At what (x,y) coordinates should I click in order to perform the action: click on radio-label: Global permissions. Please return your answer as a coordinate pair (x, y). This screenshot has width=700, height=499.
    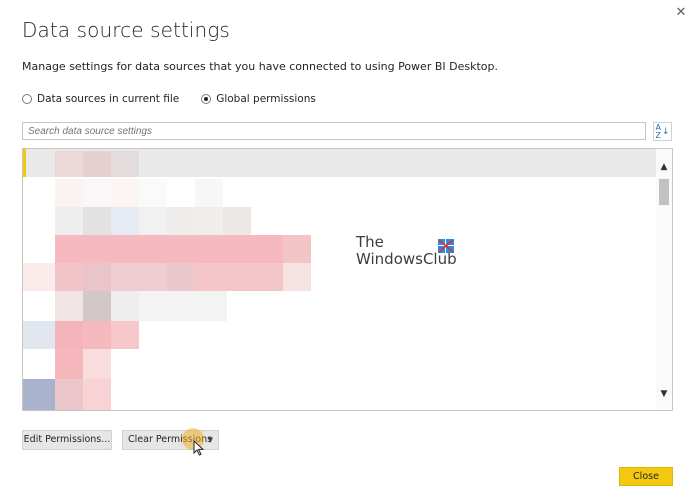
    Looking at the image, I should click on (266, 99).